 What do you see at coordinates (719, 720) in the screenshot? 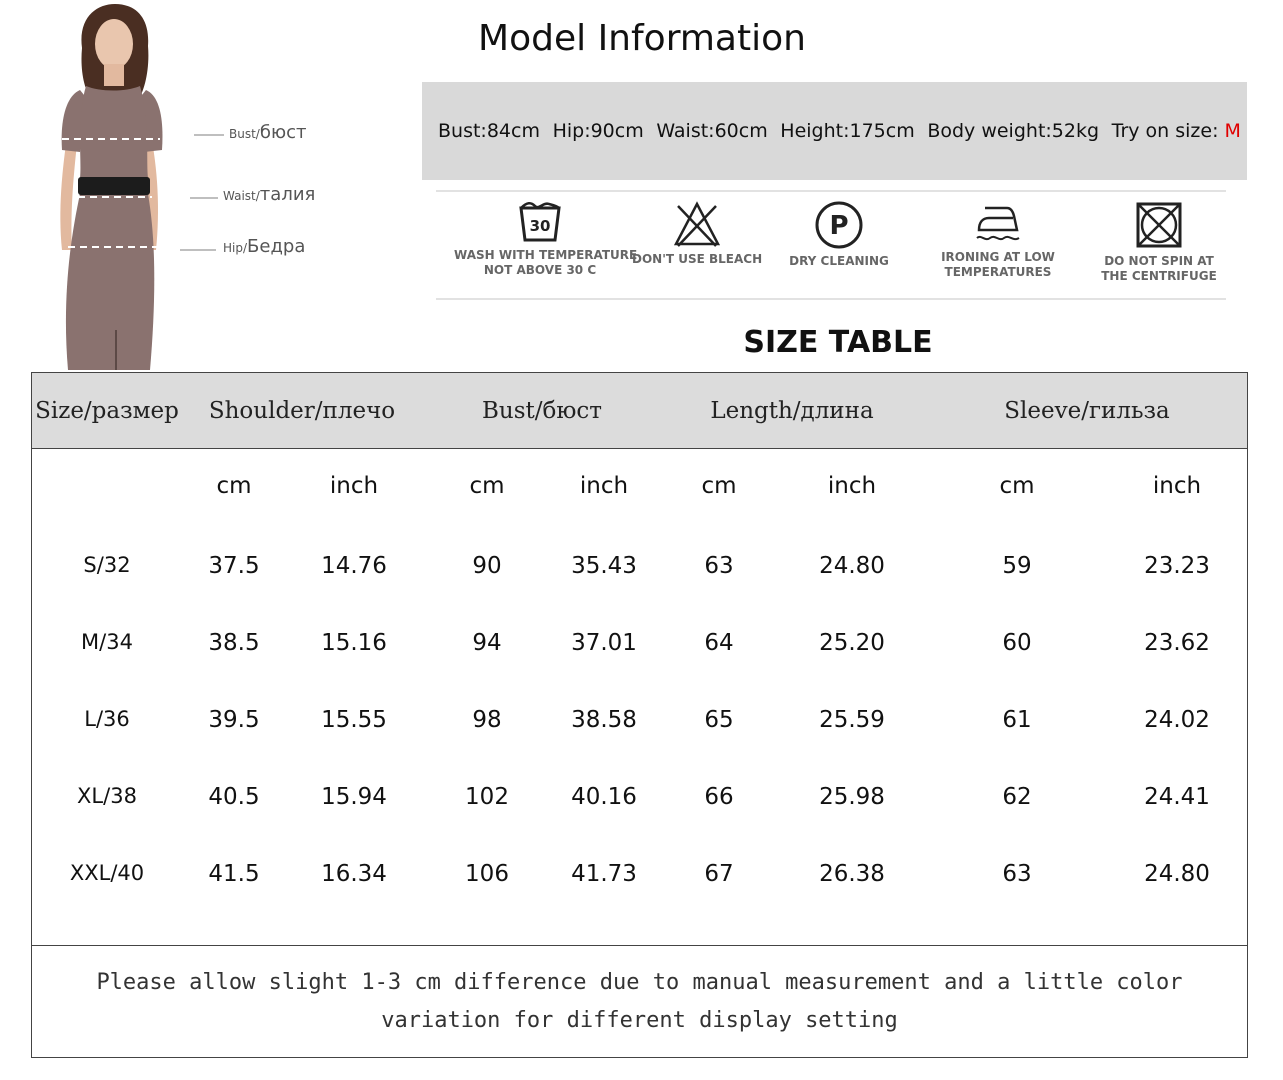
I see `measurement-cell: 65` at bounding box center [719, 720].